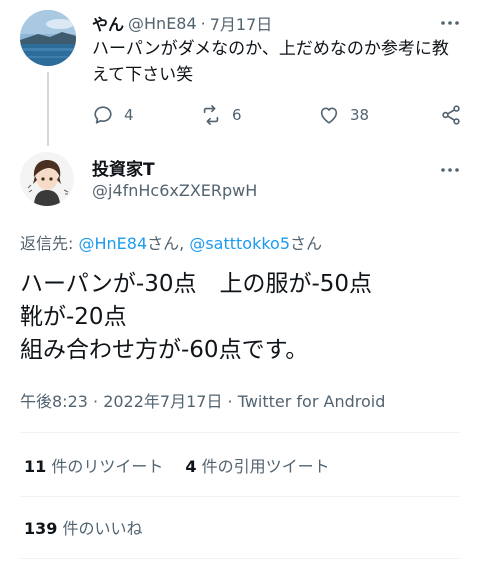  I want to click on parent-text-line: ハーパンがダメなのか、上だめなのか参考に教, so click(270, 49).